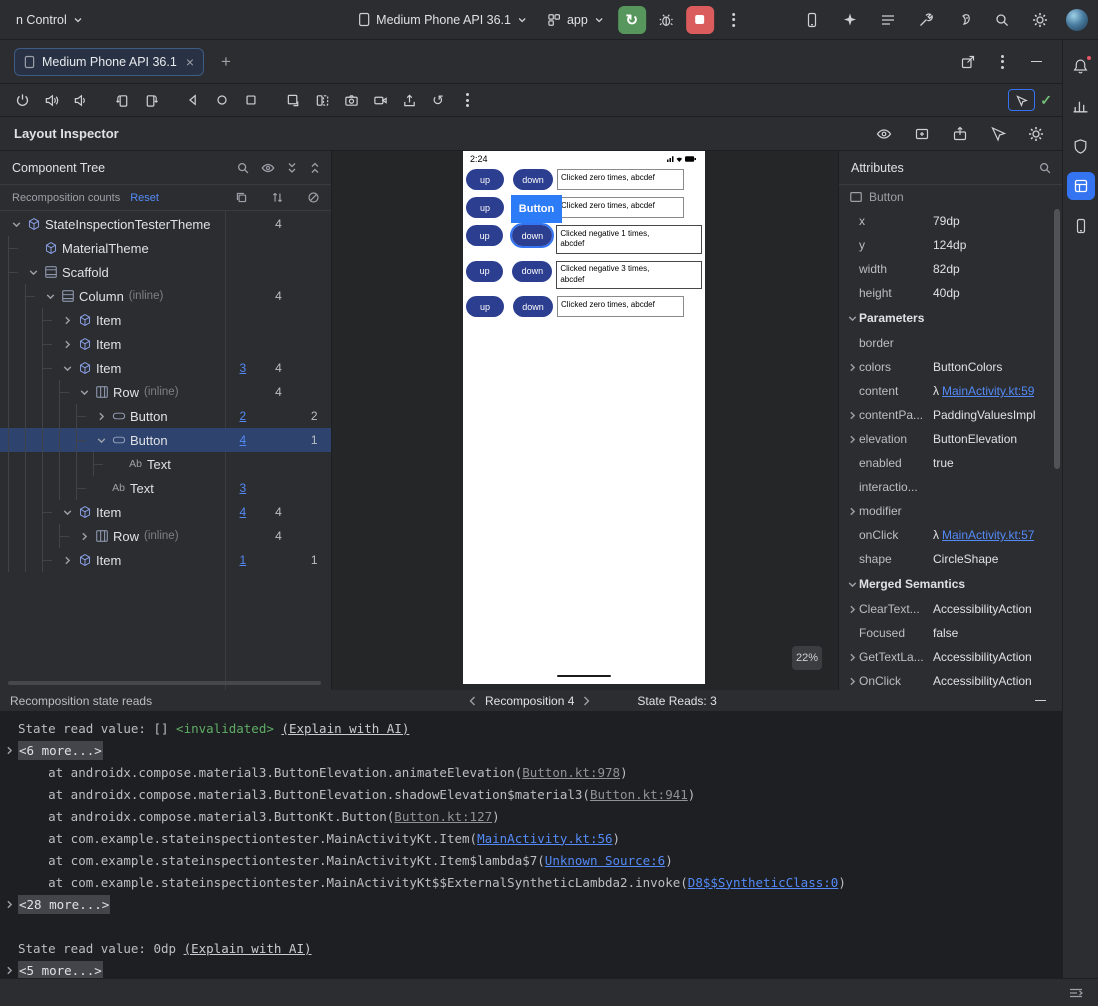 The width and height of the screenshot is (1098, 1006). Describe the element at coordinates (193, 100) in the screenshot. I see `back-button-icon` at that location.